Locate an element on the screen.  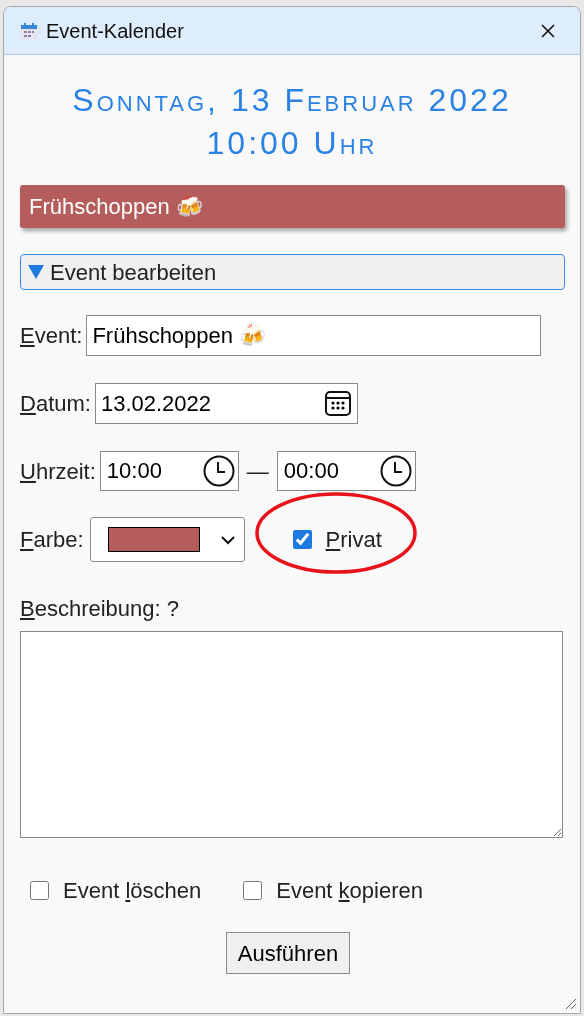
expanded-triangle-icon is located at coordinates (36, 272).